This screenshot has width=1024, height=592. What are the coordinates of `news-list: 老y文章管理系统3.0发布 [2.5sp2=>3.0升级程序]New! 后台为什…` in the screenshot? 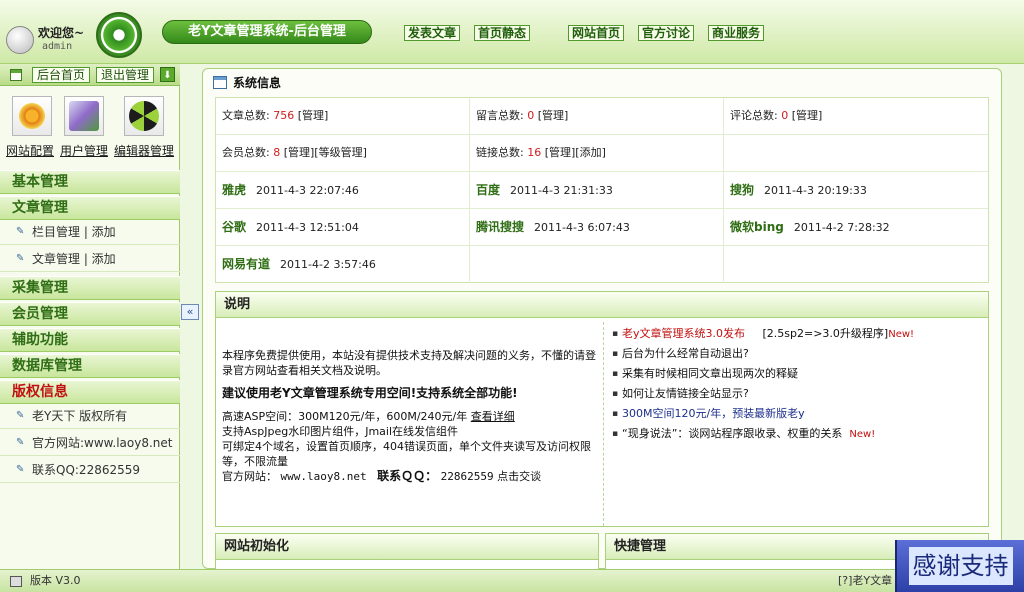 It's located at (802, 384).